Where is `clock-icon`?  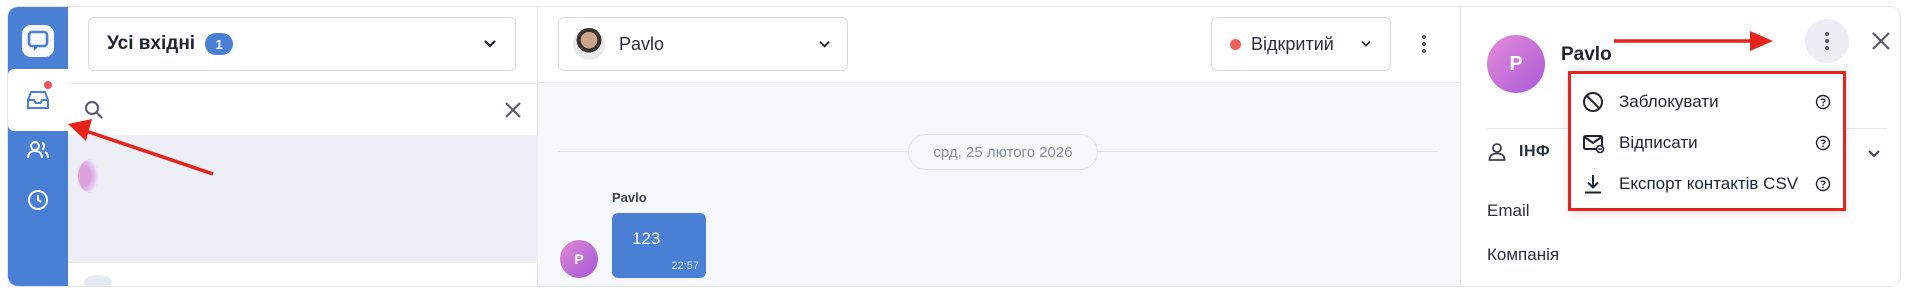
clock-icon is located at coordinates (38, 200).